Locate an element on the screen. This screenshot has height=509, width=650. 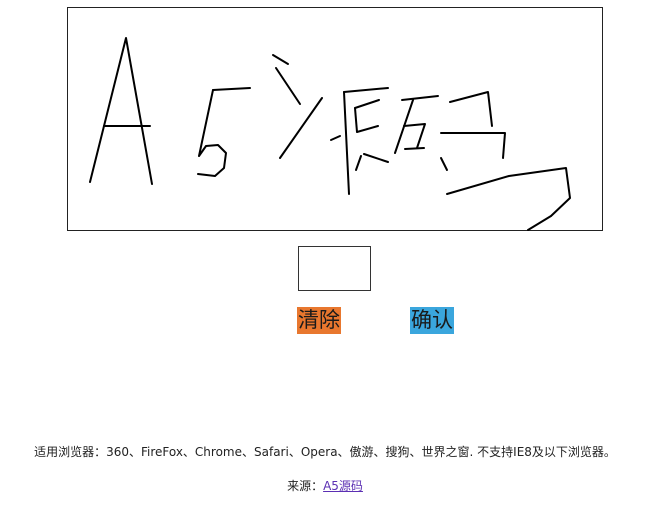
source-prefix: 来源： is located at coordinates (305, 486).